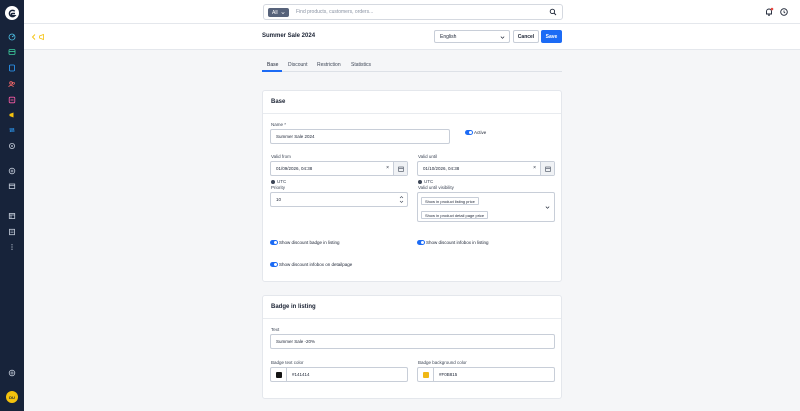  What do you see at coordinates (272, 71) in the screenshot?
I see `active-tab-indicator` at bounding box center [272, 71].